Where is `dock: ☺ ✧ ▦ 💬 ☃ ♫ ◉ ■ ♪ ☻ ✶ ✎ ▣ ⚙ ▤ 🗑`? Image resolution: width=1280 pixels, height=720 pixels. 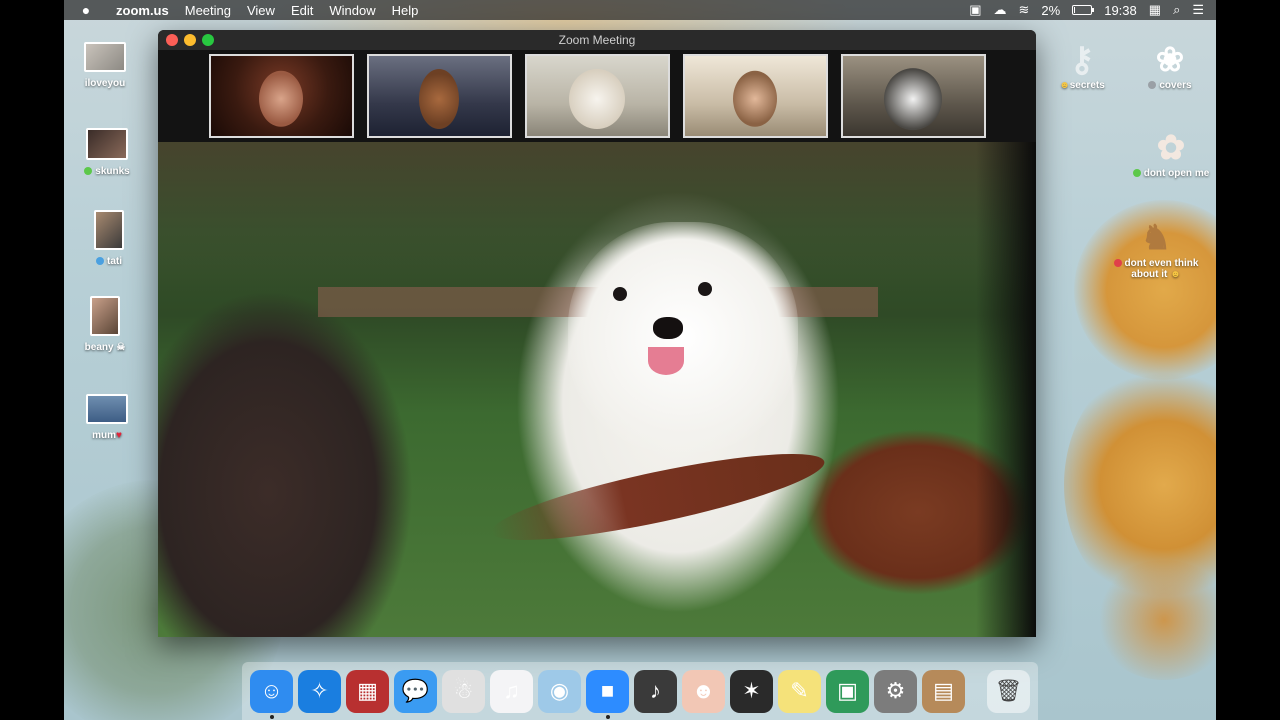
dock: ☺ ✧ ▦ 💬 ☃ ♫ ◉ ■ ♪ ☻ ✶ ✎ ▣ ⚙ ▤ 🗑 is located at coordinates (640, 691).